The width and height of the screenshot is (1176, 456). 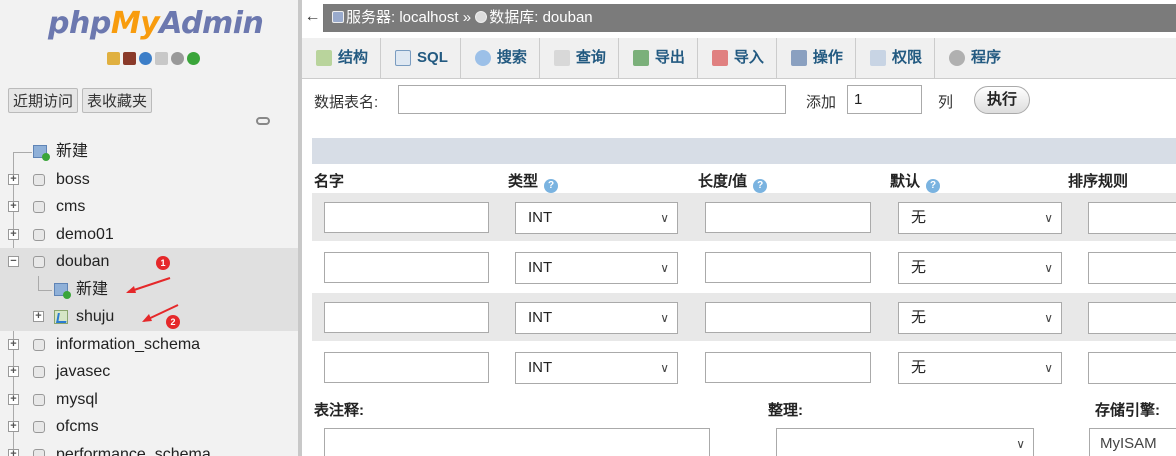 What do you see at coordinates (149, 152) in the screenshot?
I see `tree-item-new: 新建` at bounding box center [149, 152].